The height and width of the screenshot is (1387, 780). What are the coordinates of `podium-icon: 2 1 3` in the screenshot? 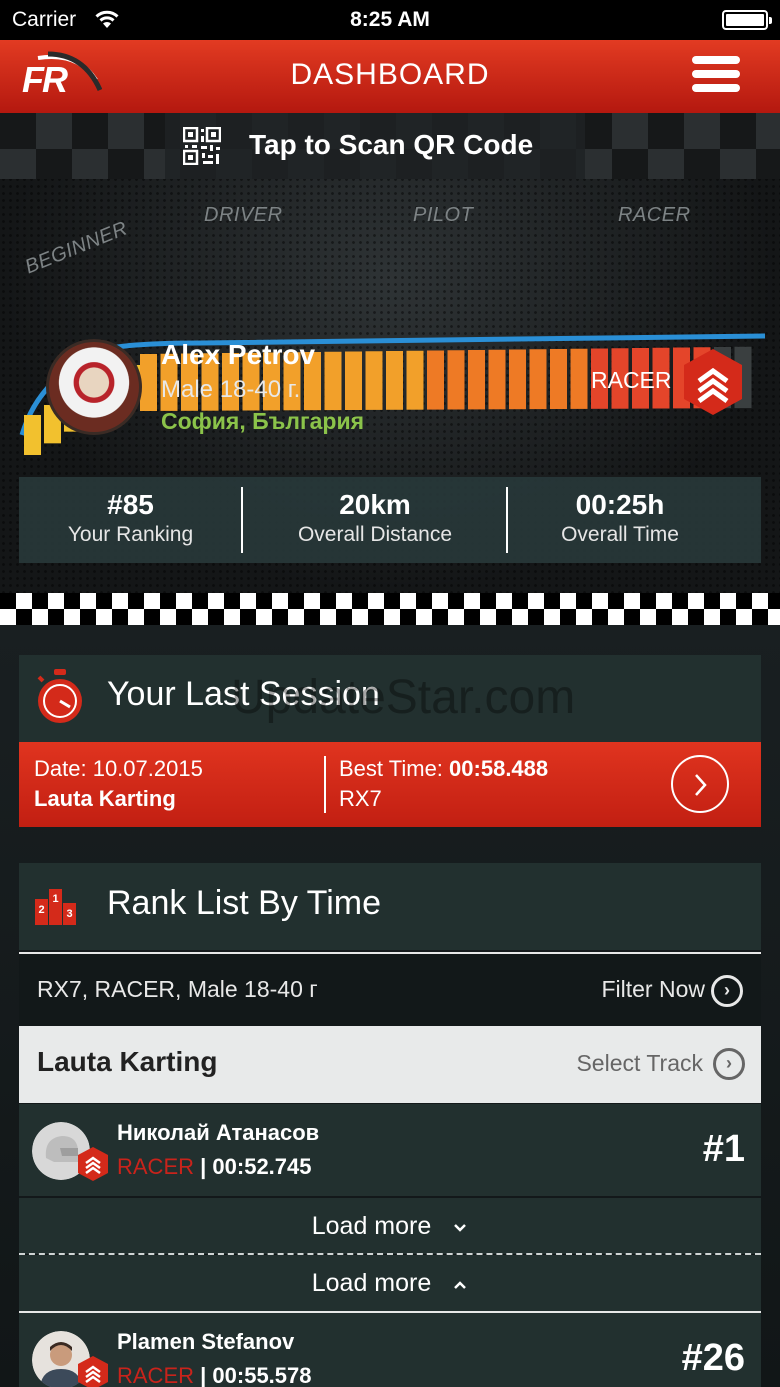 It's located at (55, 907).